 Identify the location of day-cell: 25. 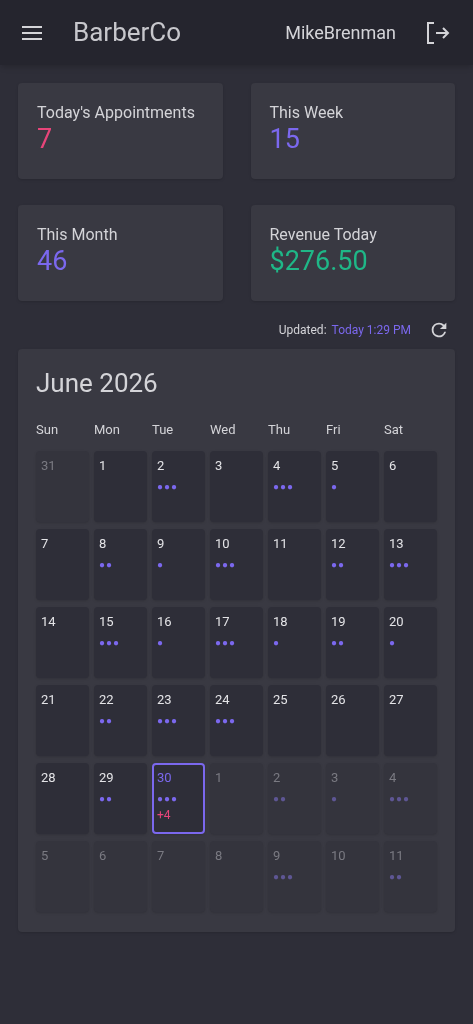
(294, 720).